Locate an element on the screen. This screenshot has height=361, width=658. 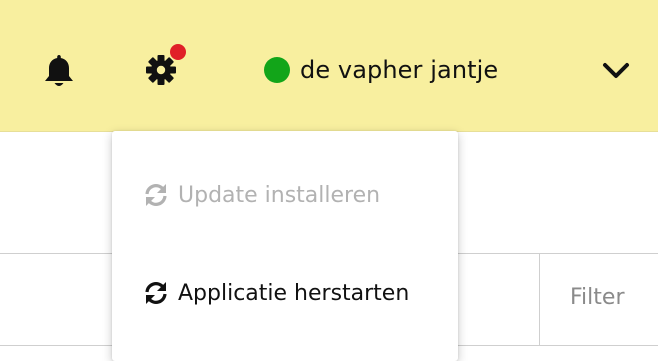
filter-column-header: Filter is located at coordinates (598, 299).